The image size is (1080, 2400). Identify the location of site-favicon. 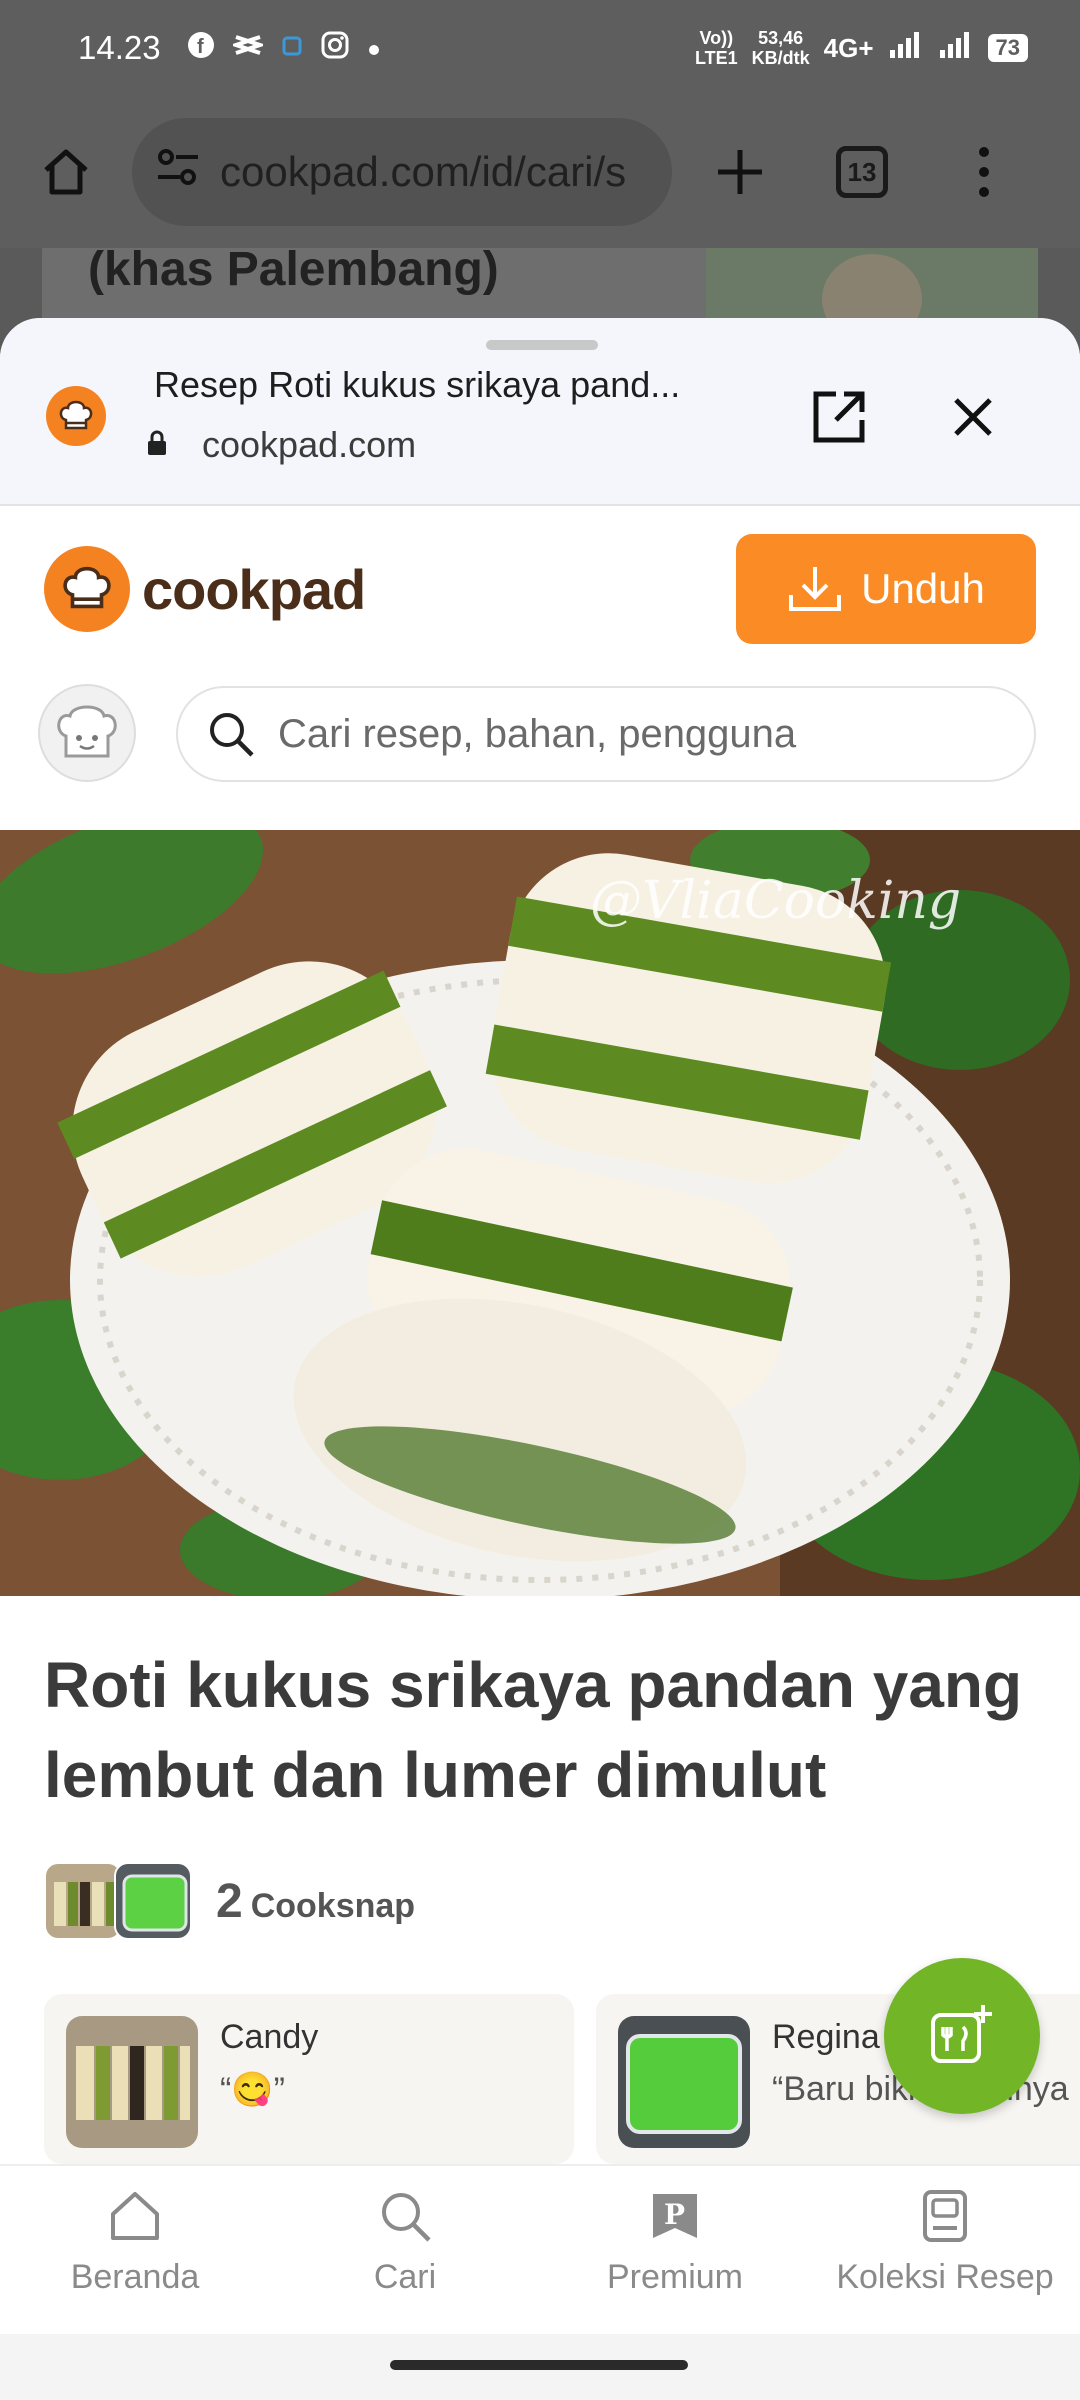
(76, 416).